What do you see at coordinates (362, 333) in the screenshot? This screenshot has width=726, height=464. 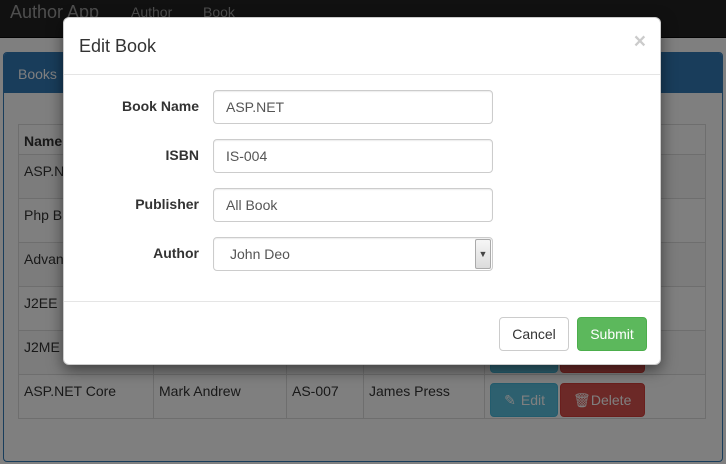 I see `modal-footer: Cancel Submit` at bounding box center [362, 333].